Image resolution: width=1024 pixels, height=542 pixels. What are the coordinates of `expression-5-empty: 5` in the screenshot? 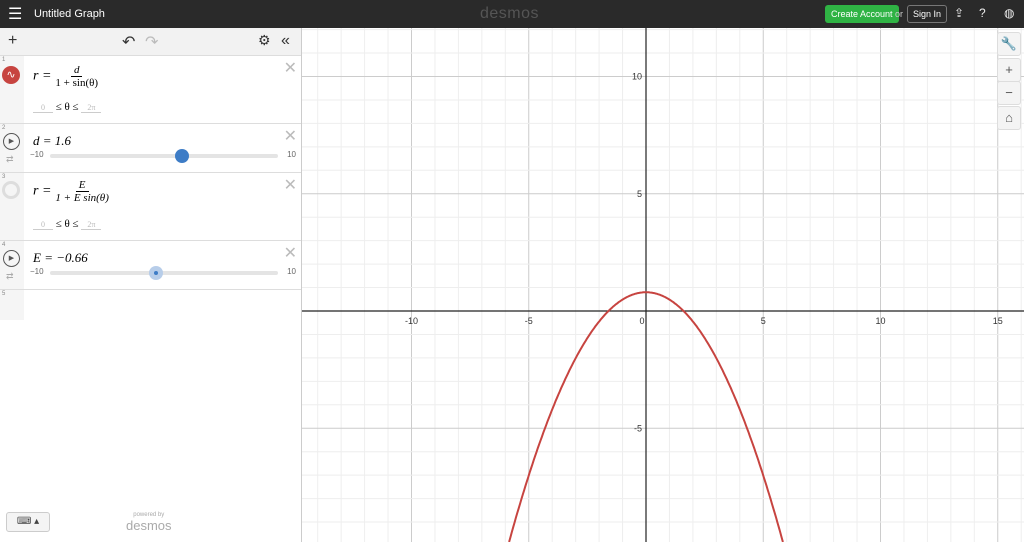 It's located at (150, 305).